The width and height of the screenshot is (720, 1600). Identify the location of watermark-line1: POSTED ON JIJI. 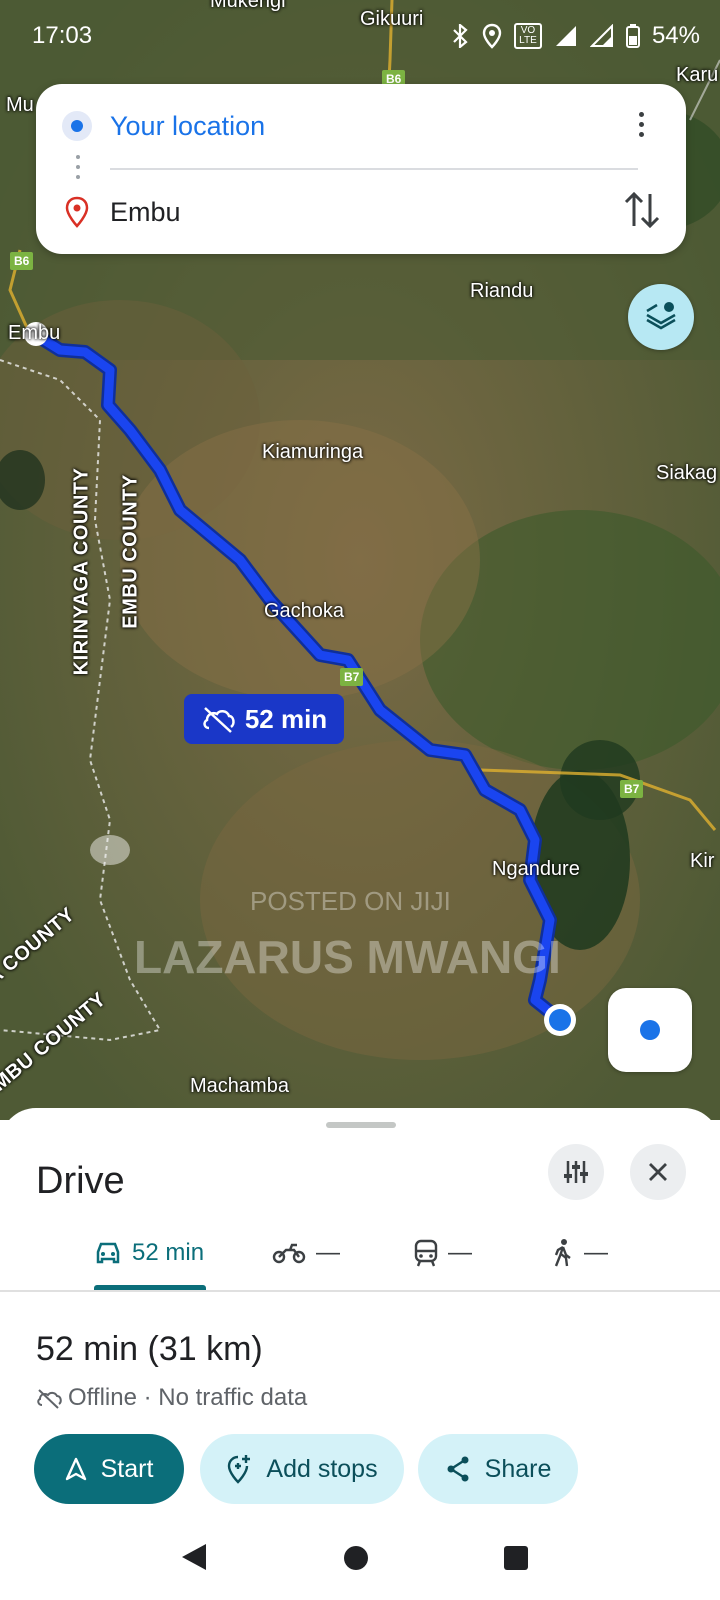
(350, 901).